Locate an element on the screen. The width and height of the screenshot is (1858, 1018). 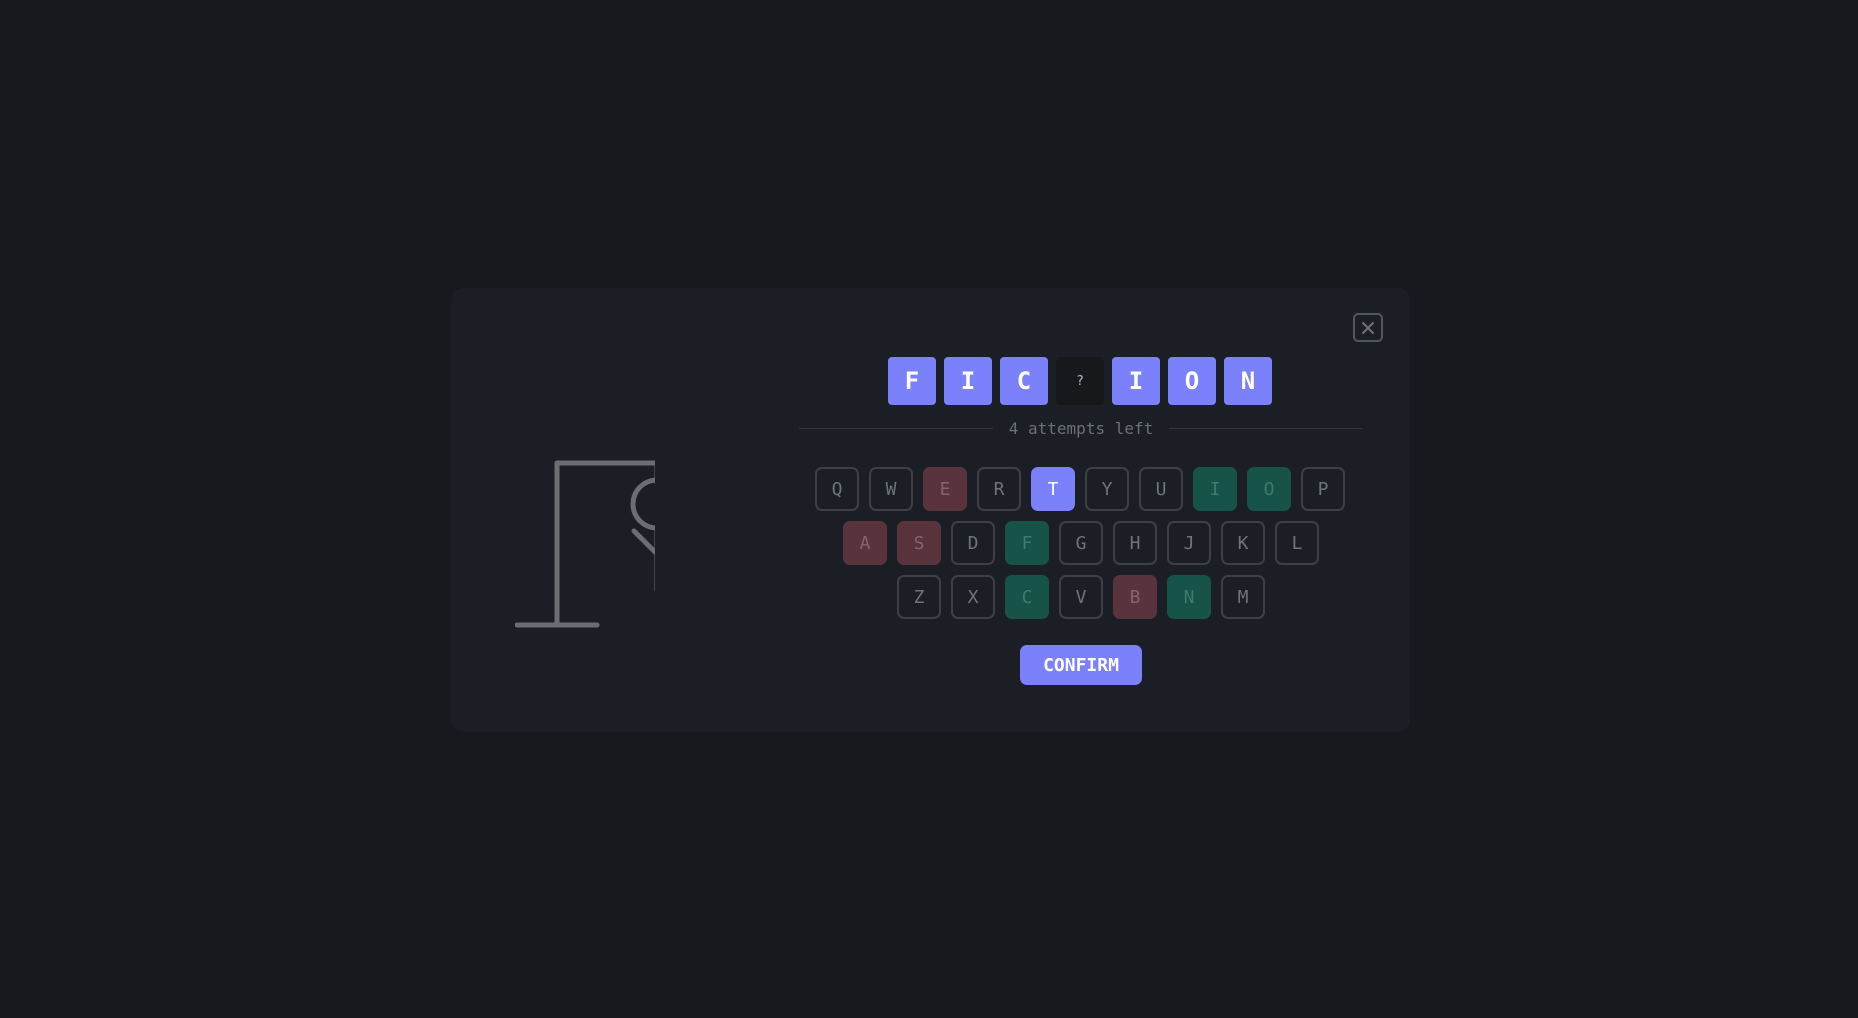
keyboard-row-3: ZXCVBNM is located at coordinates (1081, 597).